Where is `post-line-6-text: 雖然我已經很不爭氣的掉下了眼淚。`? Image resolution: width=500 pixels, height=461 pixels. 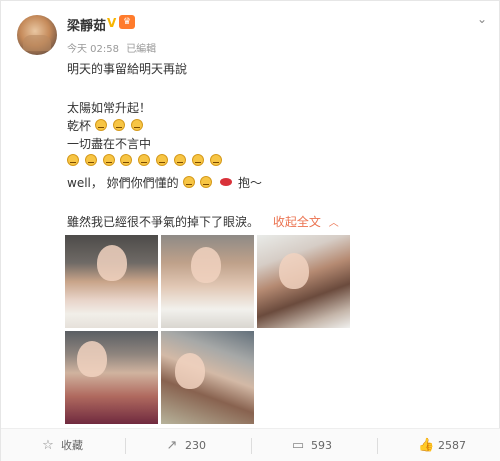 post-line-6-text: 雖然我已經很不爭氣的掉下了眼淚。 is located at coordinates (163, 222).